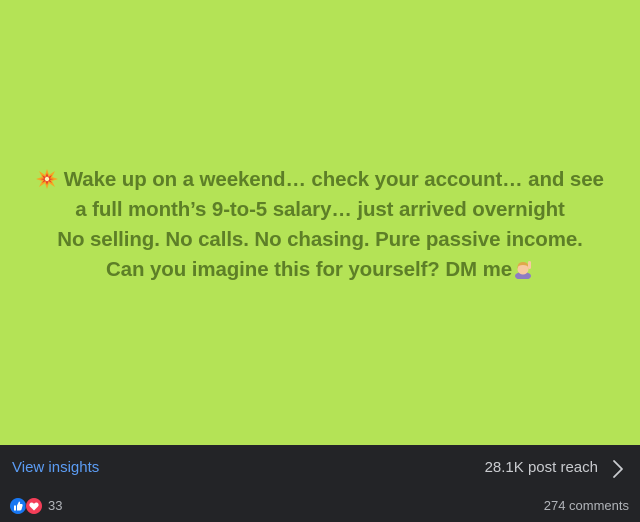 This screenshot has width=640, height=522. I want to click on collision-emoji-icon, so click(47, 178).